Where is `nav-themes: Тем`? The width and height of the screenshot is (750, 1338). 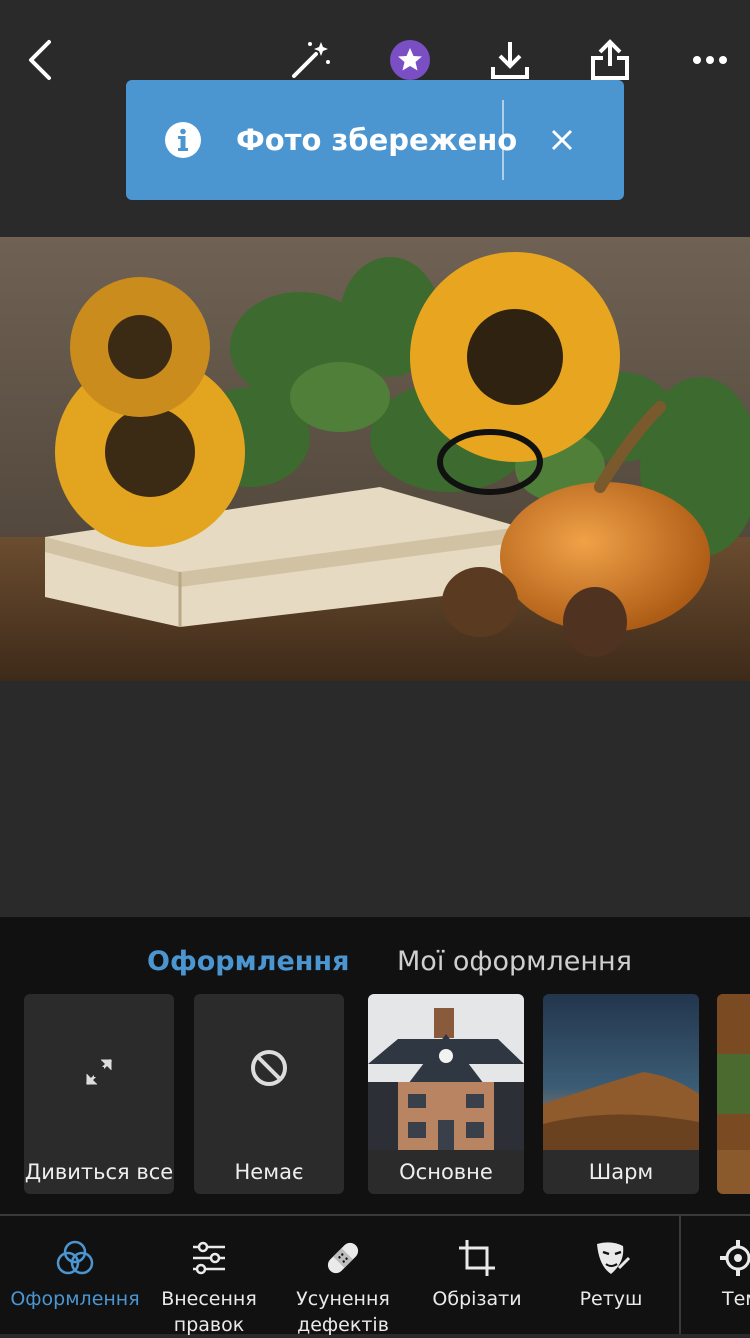
nav-themes: Тем is located at coordinates (725, 1275).